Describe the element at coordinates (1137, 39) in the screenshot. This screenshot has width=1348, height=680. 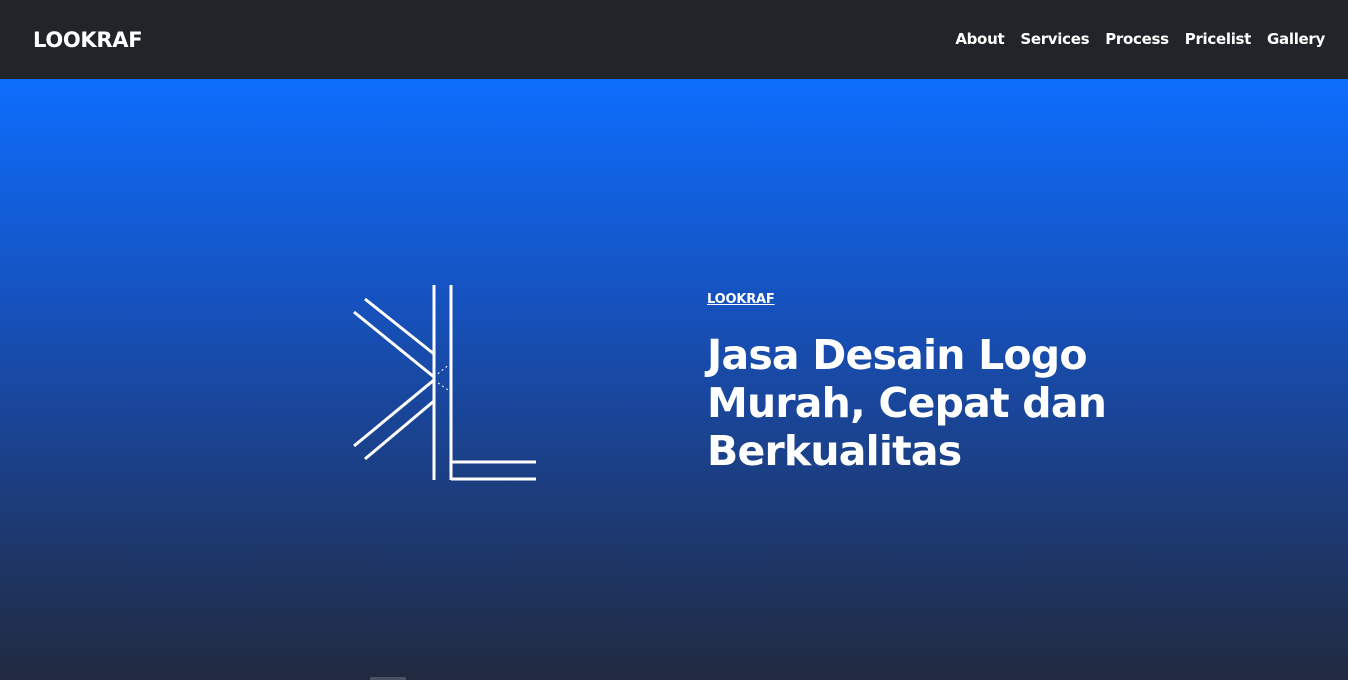
I see `nav-link-process: Process` at that location.